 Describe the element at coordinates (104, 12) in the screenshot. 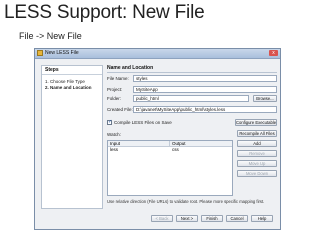

I see `slide-title: LESS Support: New File` at that location.